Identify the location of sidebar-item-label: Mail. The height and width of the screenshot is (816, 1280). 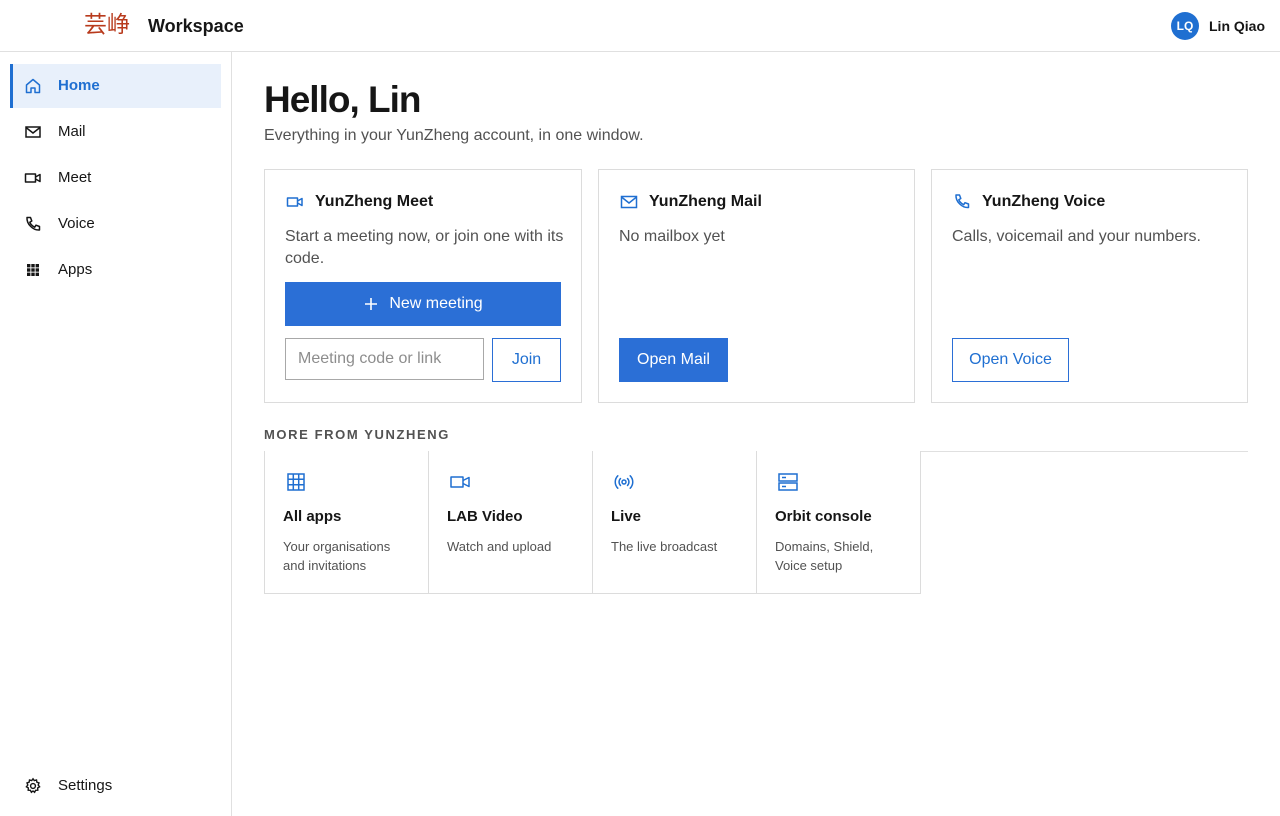
(72, 131).